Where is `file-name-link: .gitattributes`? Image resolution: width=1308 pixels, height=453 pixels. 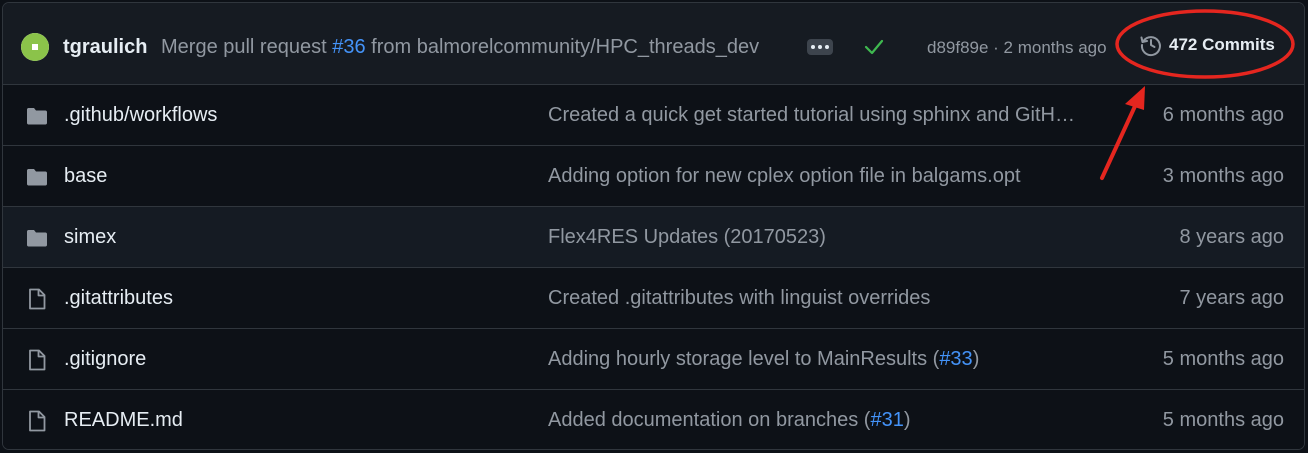
file-name-link: .gitattributes is located at coordinates (118, 298).